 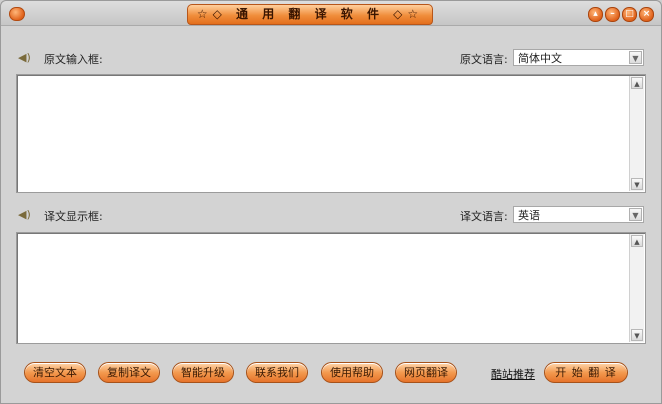 What do you see at coordinates (203, 372) in the screenshot?
I see `smart-upgrade-button: 智能升级` at bounding box center [203, 372].